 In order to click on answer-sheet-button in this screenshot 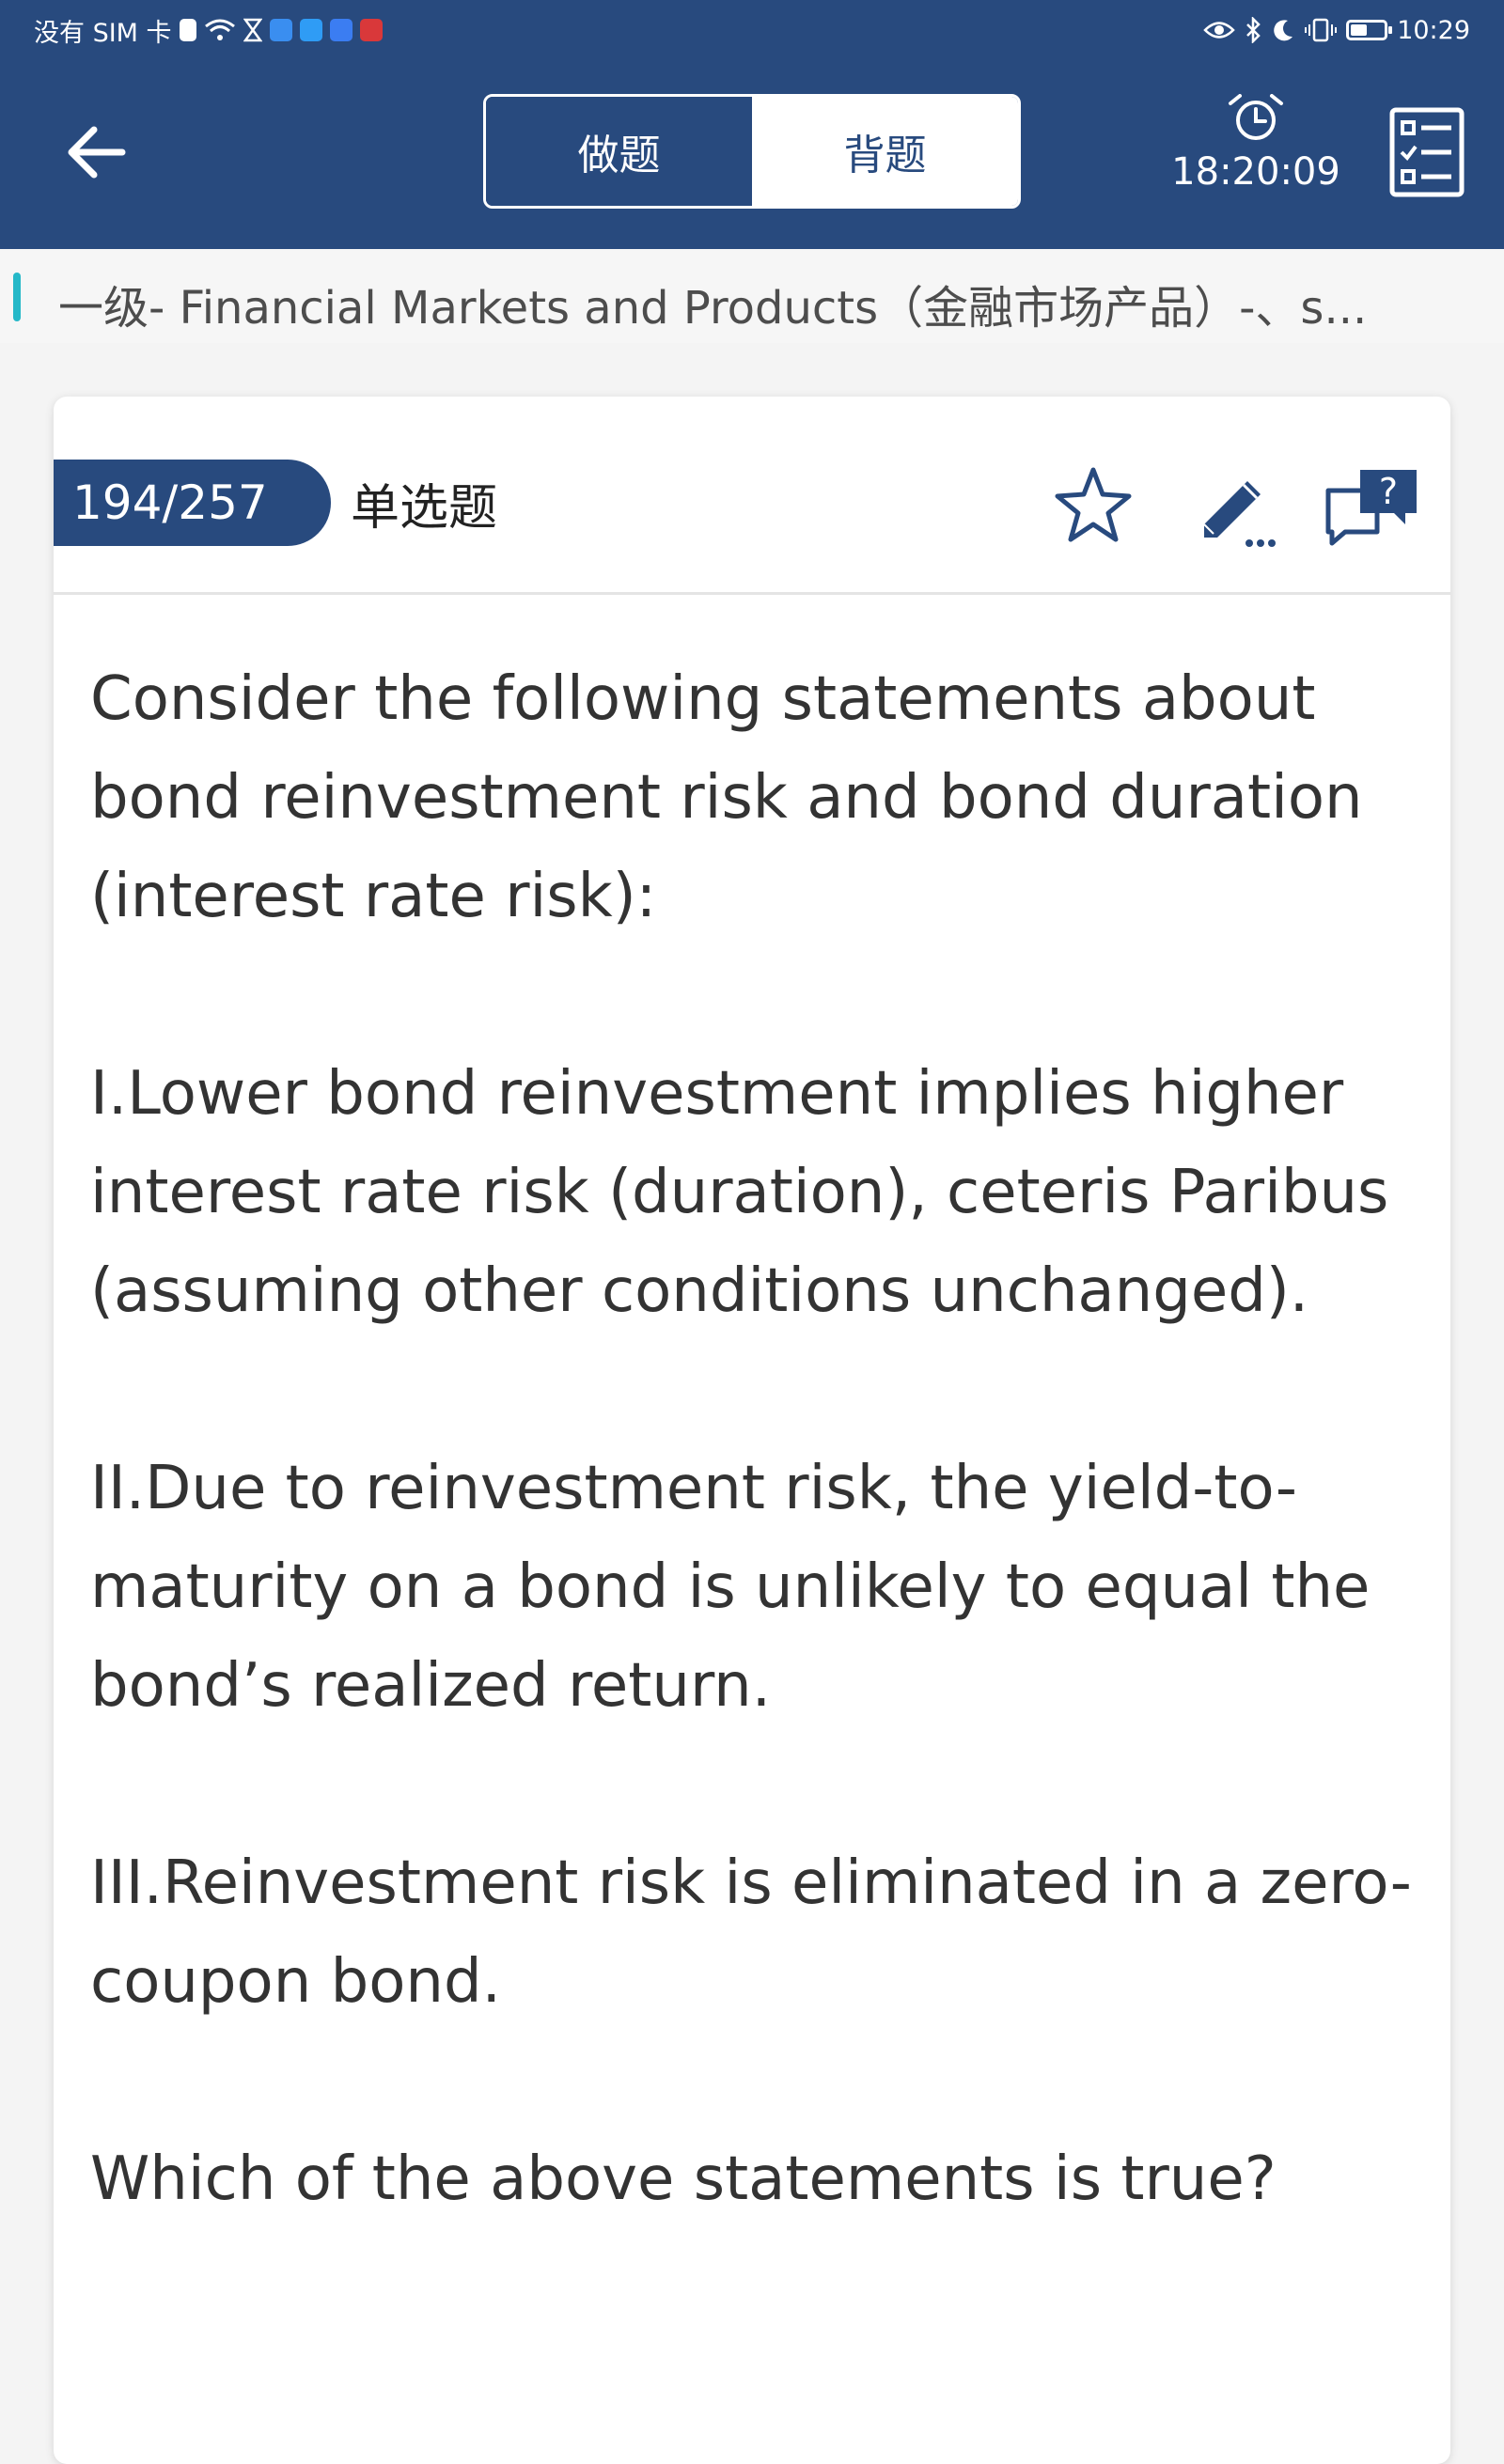, I will do `click(1427, 152)`.